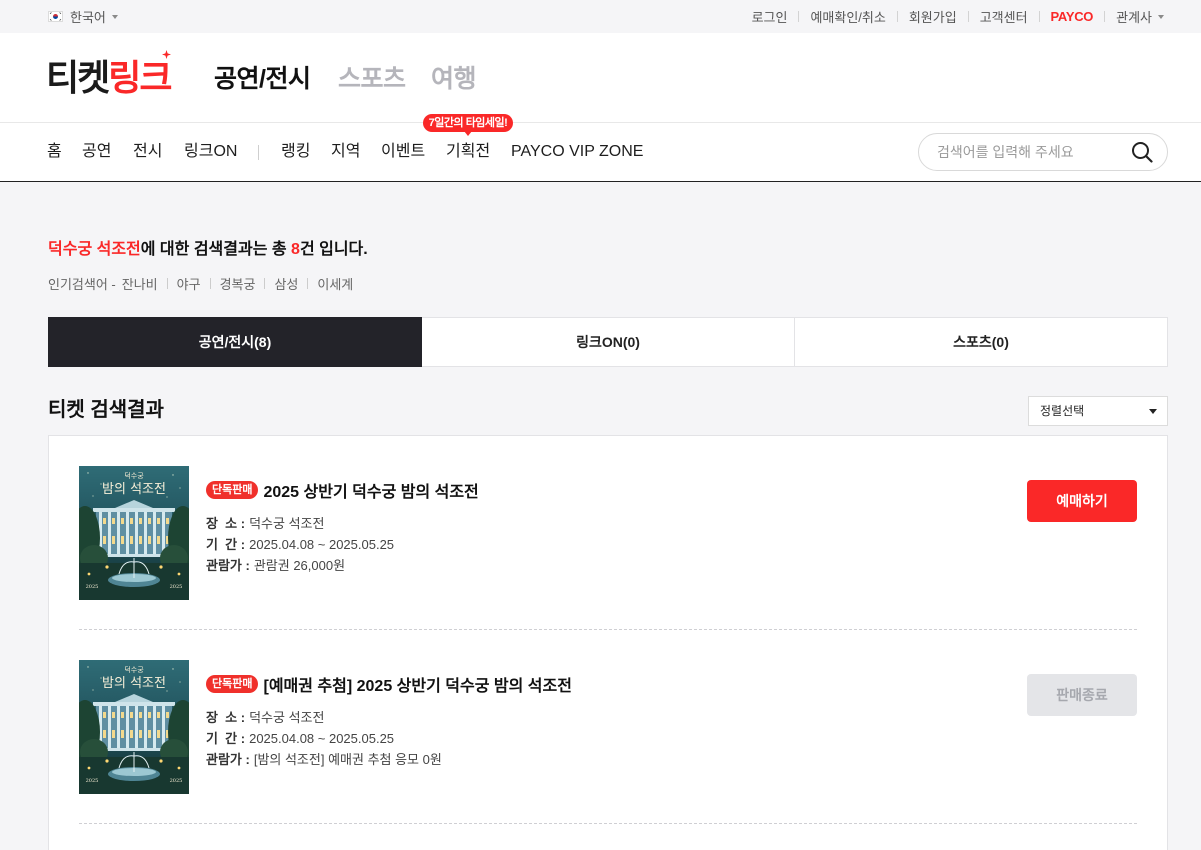 The width and height of the screenshot is (1201, 850). I want to click on result-title: [예매권 추첨] 2025 상반기 덕수궁 밤의 석조전, so click(417, 684).